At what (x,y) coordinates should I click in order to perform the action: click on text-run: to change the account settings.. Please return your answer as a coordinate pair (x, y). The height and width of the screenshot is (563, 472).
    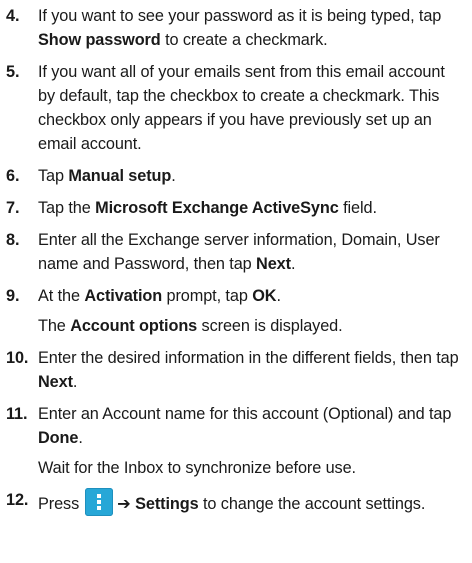
    Looking at the image, I should click on (312, 504).